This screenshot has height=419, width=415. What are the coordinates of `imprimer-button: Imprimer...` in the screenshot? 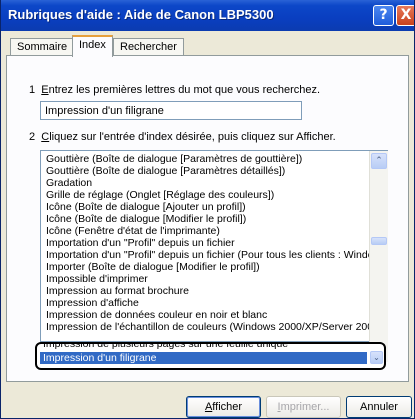 It's located at (303, 407).